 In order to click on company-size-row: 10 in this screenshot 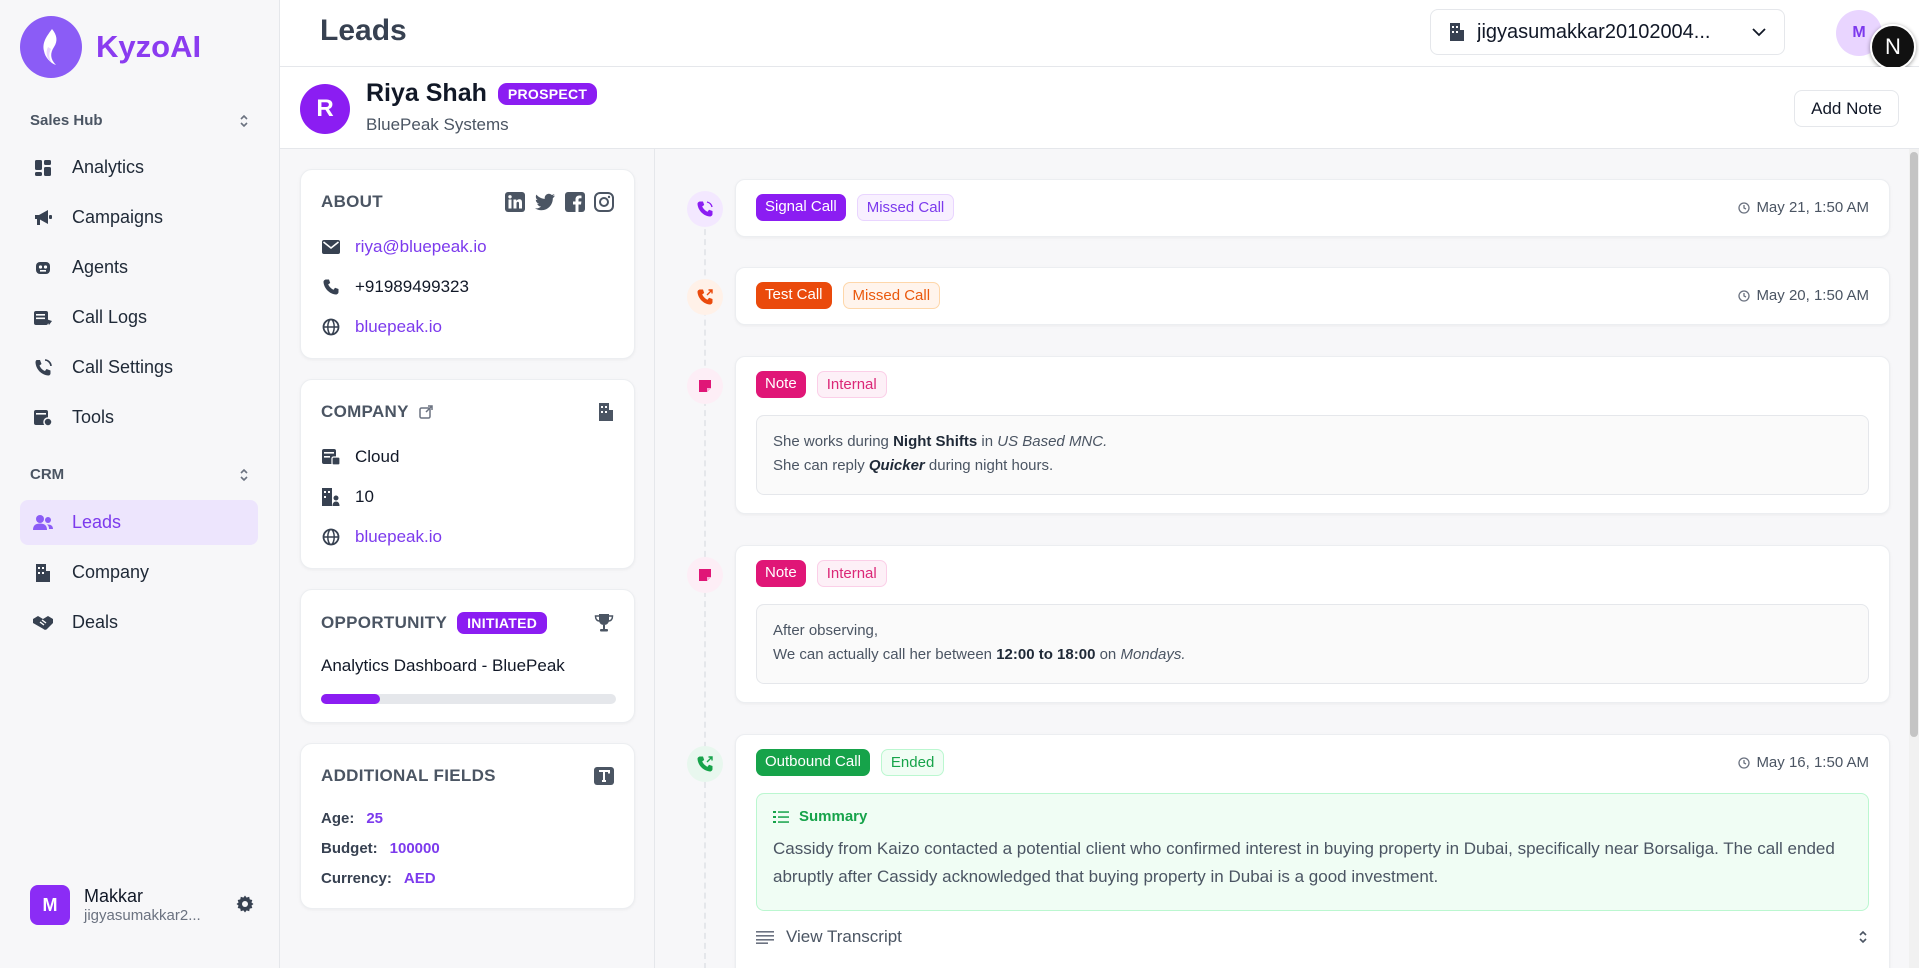, I will do `click(347, 497)`.